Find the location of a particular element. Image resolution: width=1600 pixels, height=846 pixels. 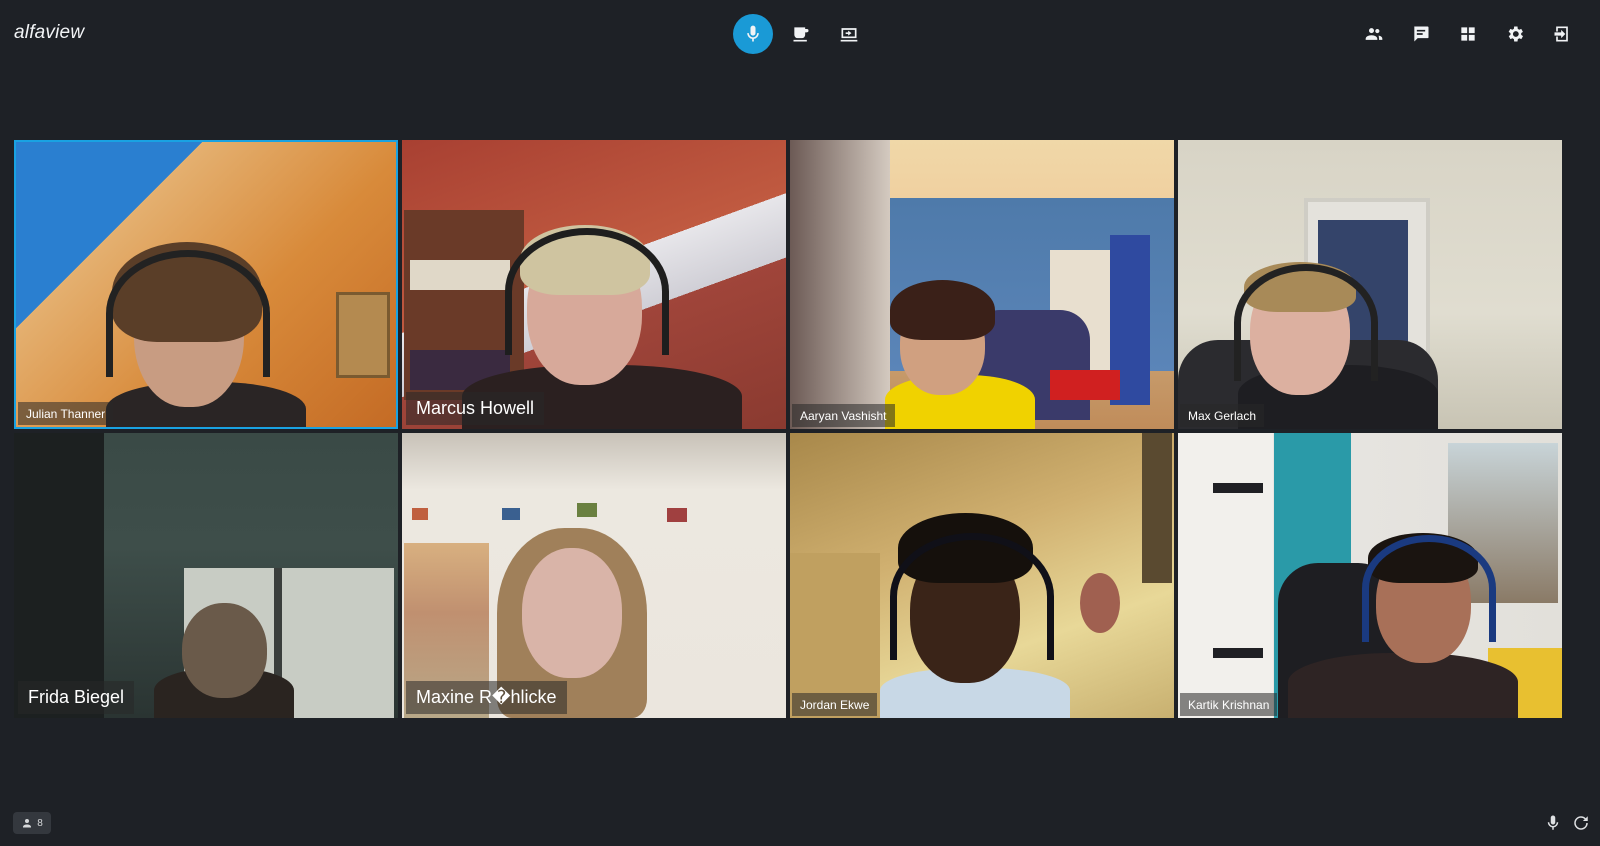

participant-count-badge: 8 is located at coordinates (32, 823).